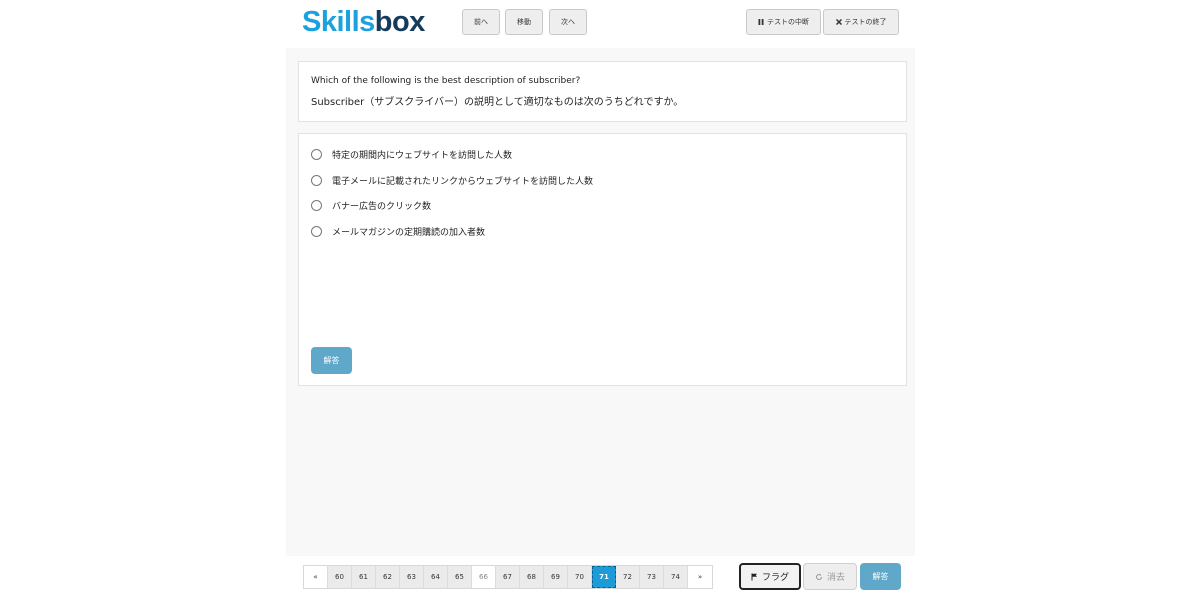 This screenshot has height=600, width=1200. I want to click on option-3: バナー広告のクリック数, so click(371, 205).